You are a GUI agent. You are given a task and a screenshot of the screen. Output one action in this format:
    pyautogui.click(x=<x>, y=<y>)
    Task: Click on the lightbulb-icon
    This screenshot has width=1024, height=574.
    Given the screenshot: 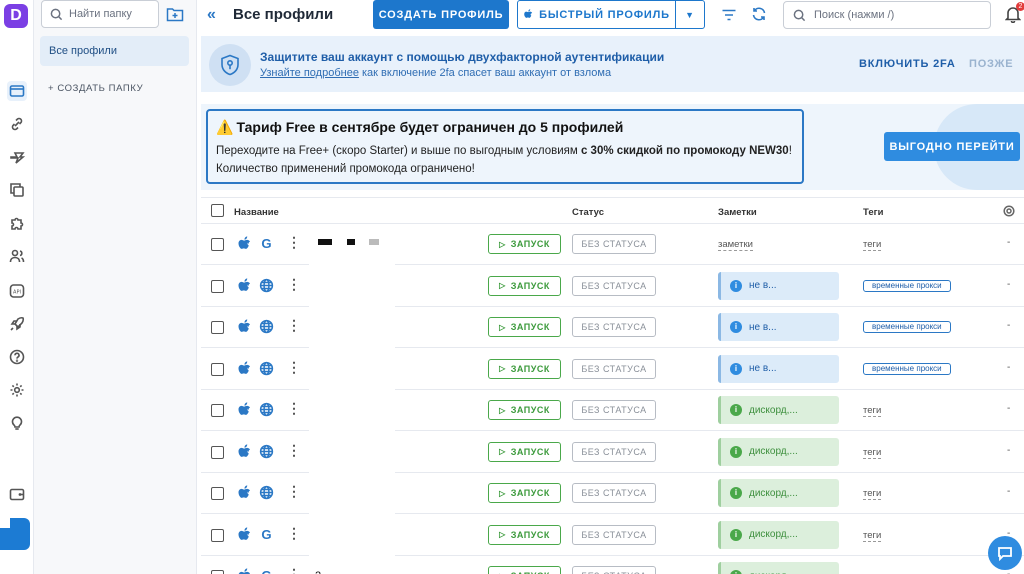 What is the action you would take?
    pyautogui.click(x=17, y=423)
    